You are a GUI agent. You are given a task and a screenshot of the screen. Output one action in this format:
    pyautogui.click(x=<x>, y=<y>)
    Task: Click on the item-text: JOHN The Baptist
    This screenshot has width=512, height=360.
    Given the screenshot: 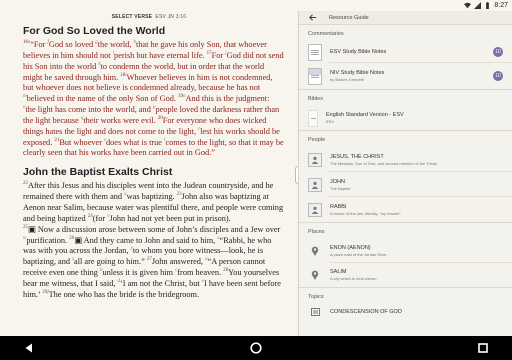 What is the action you would take?
    pyautogui.click(x=340, y=185)
    